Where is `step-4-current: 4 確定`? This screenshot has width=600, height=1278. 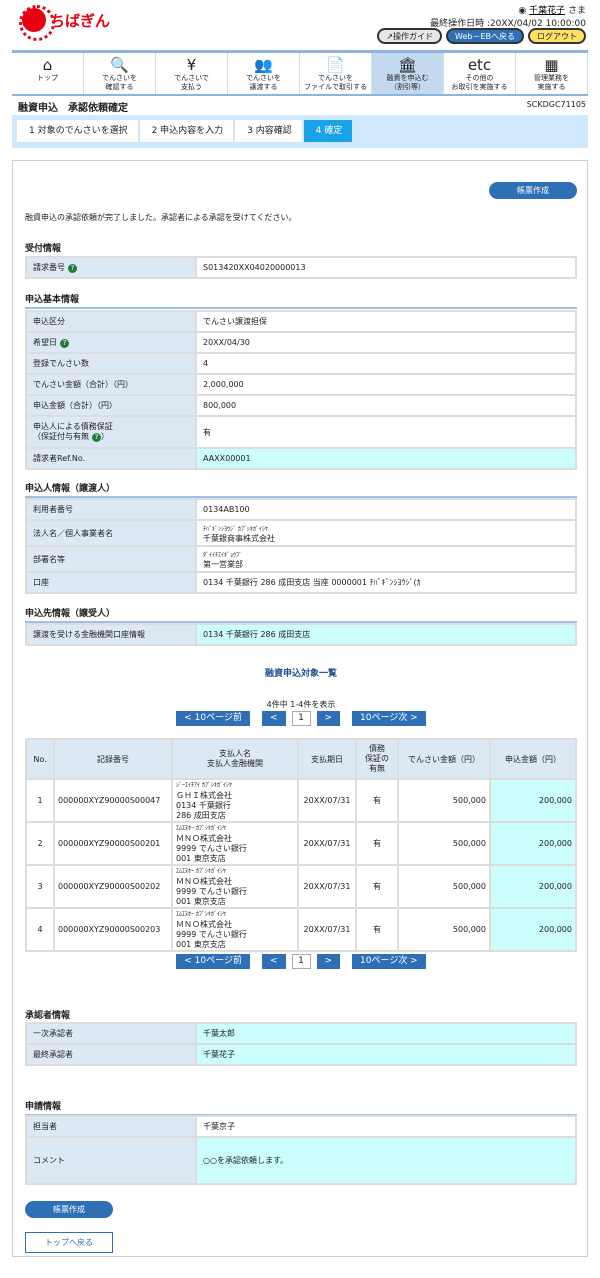 step-4-current: 4 確定 is located at coordinates (328, 131).